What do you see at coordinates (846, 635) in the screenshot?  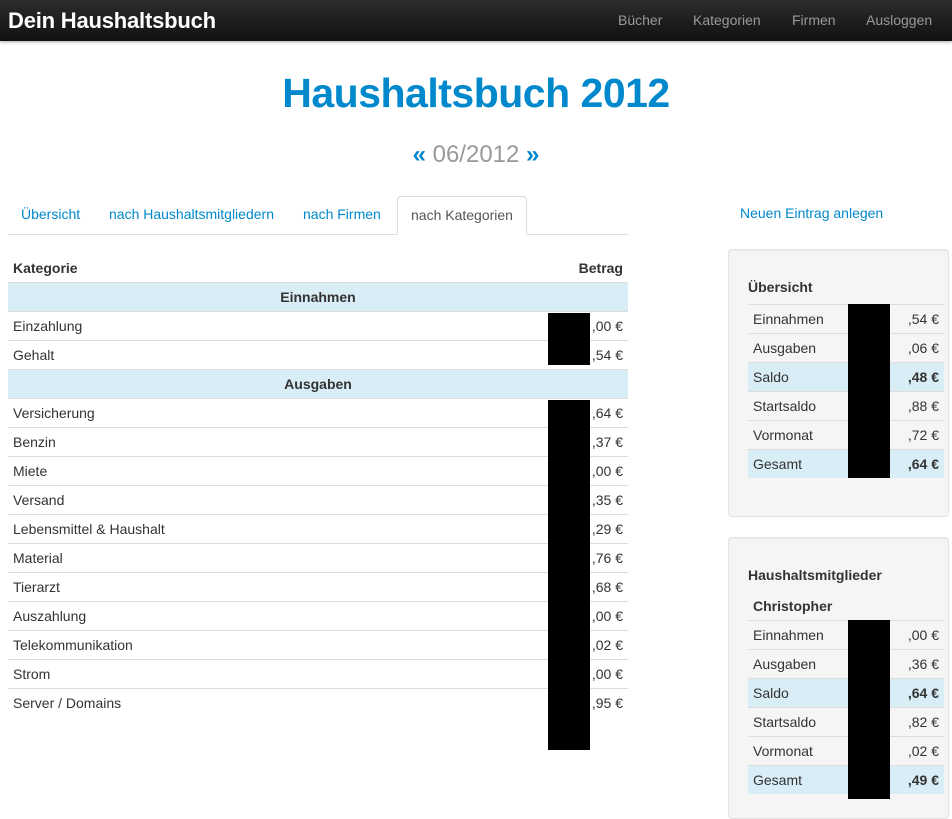 I see `table-row: Einnahmen ,00 €` at bounding box center [846, 635].